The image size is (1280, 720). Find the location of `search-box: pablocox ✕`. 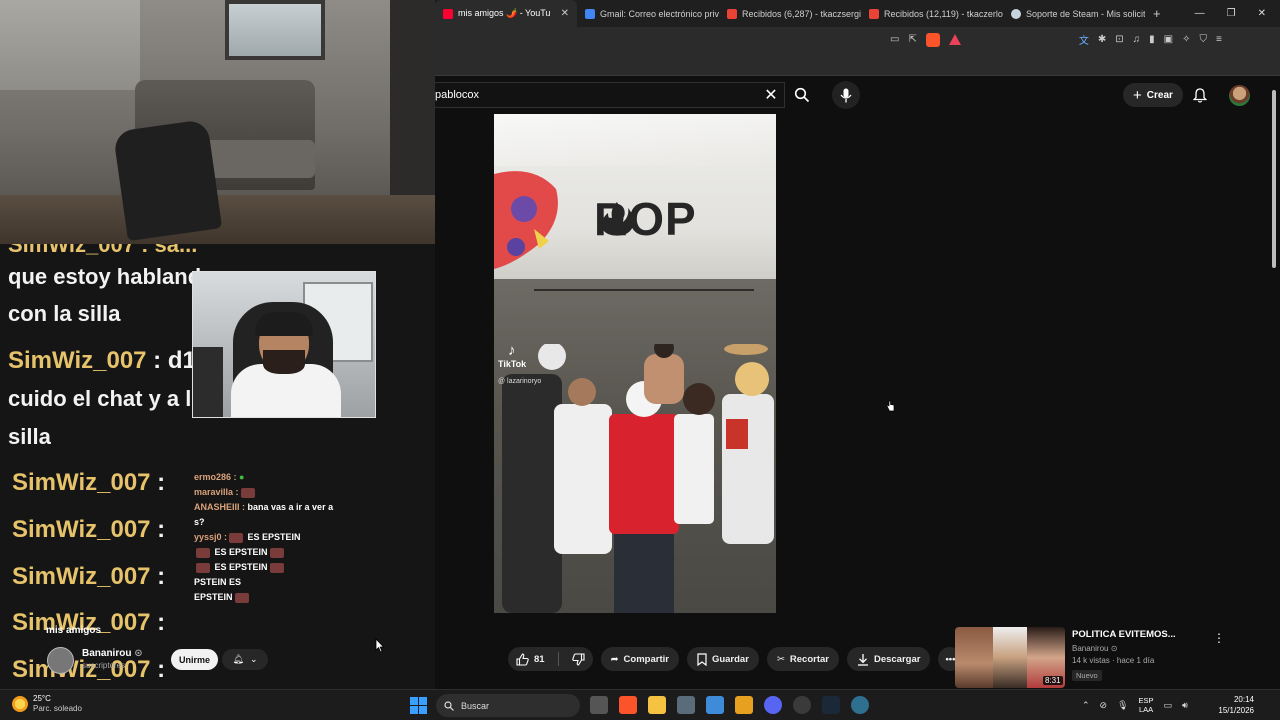

search-box: pablocox ✕ is located at coordinates (610, 95).